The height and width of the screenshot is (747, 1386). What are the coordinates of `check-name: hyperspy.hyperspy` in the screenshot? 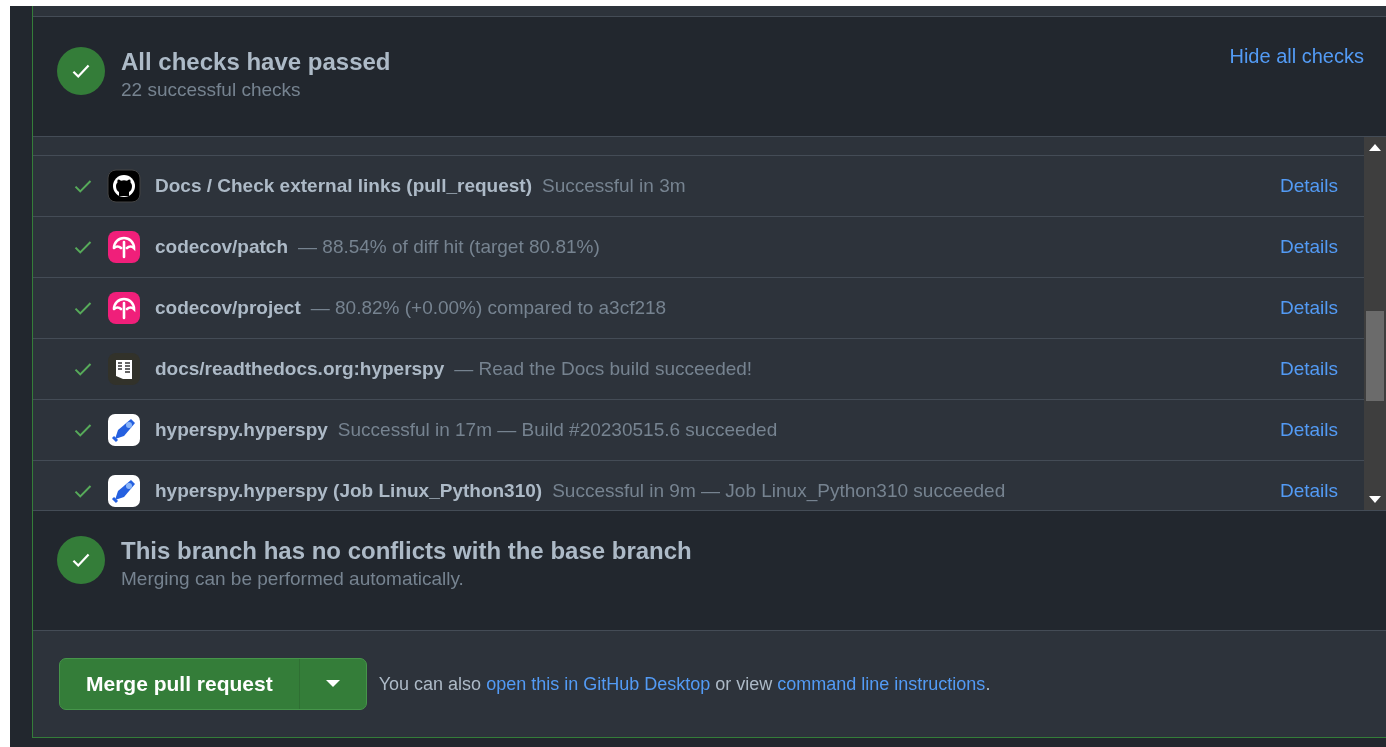 It's located at (241, 429).